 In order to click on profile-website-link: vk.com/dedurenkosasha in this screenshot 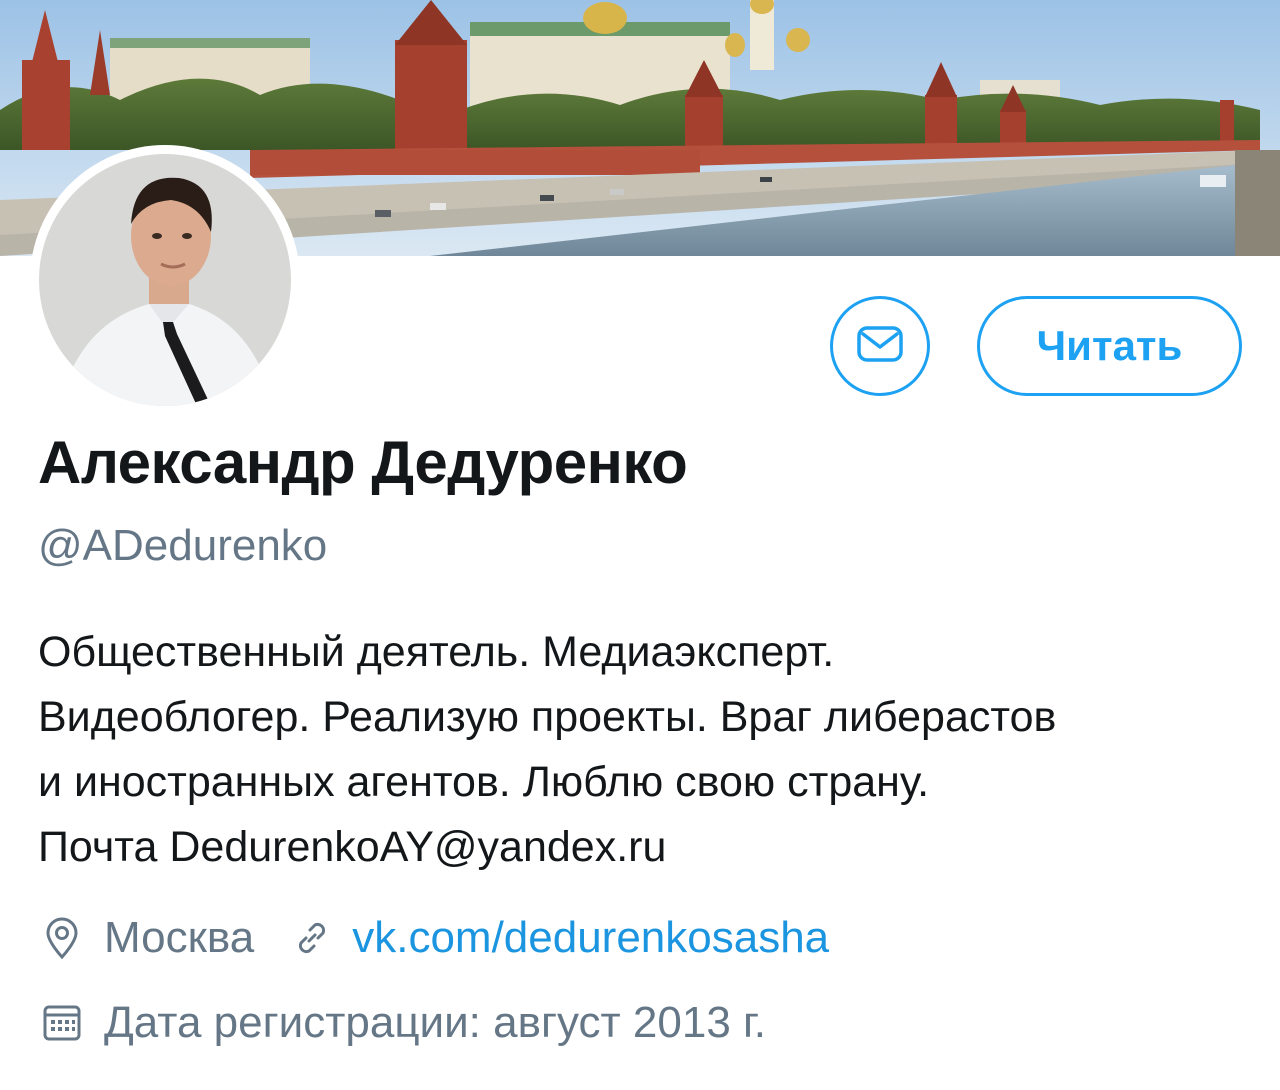, I will do `click(590, 938)`.